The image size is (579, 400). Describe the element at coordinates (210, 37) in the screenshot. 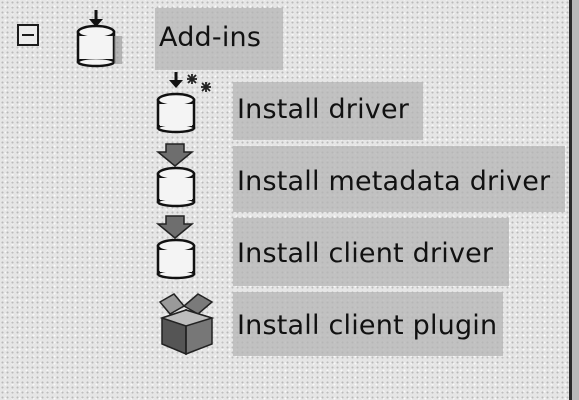

I see `tree-root-add-ins: Add-ins` at that location.